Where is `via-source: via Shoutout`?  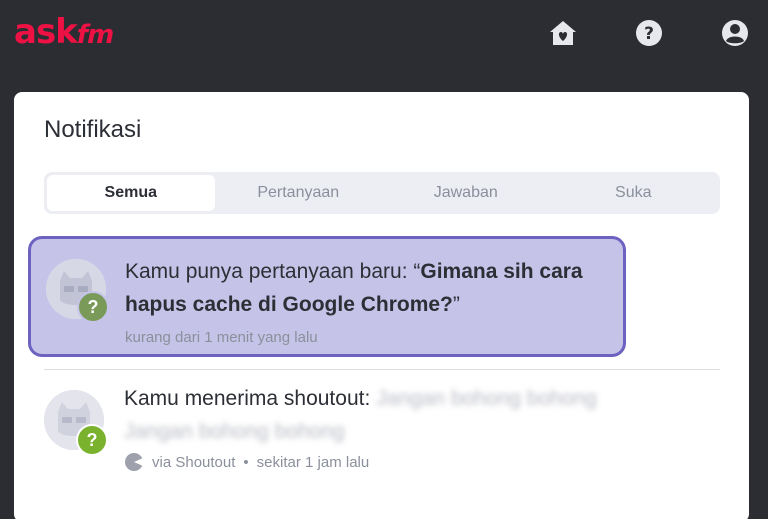
via-source: via Shoutout is located at coordinates (193, 462).